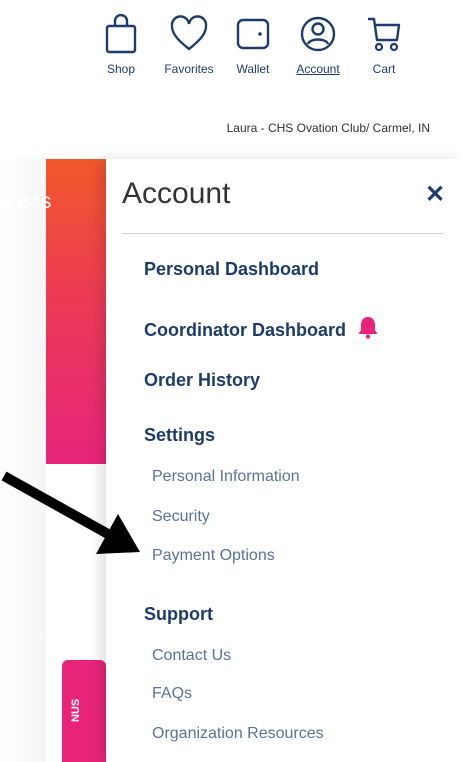 This screenshot has height=762, width=463. I want to click on nav-favorites: Favorites, so click(189, 45).